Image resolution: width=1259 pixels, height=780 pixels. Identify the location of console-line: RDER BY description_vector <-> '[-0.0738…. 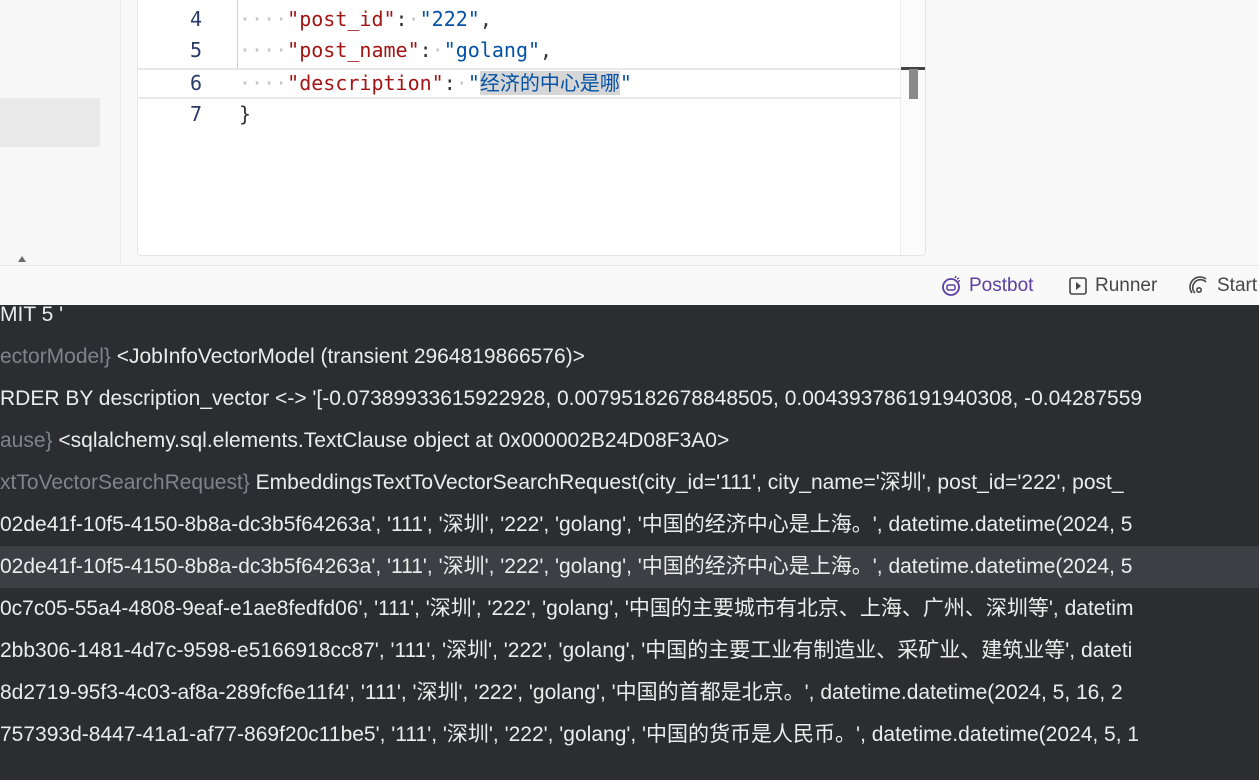
(629, 399).